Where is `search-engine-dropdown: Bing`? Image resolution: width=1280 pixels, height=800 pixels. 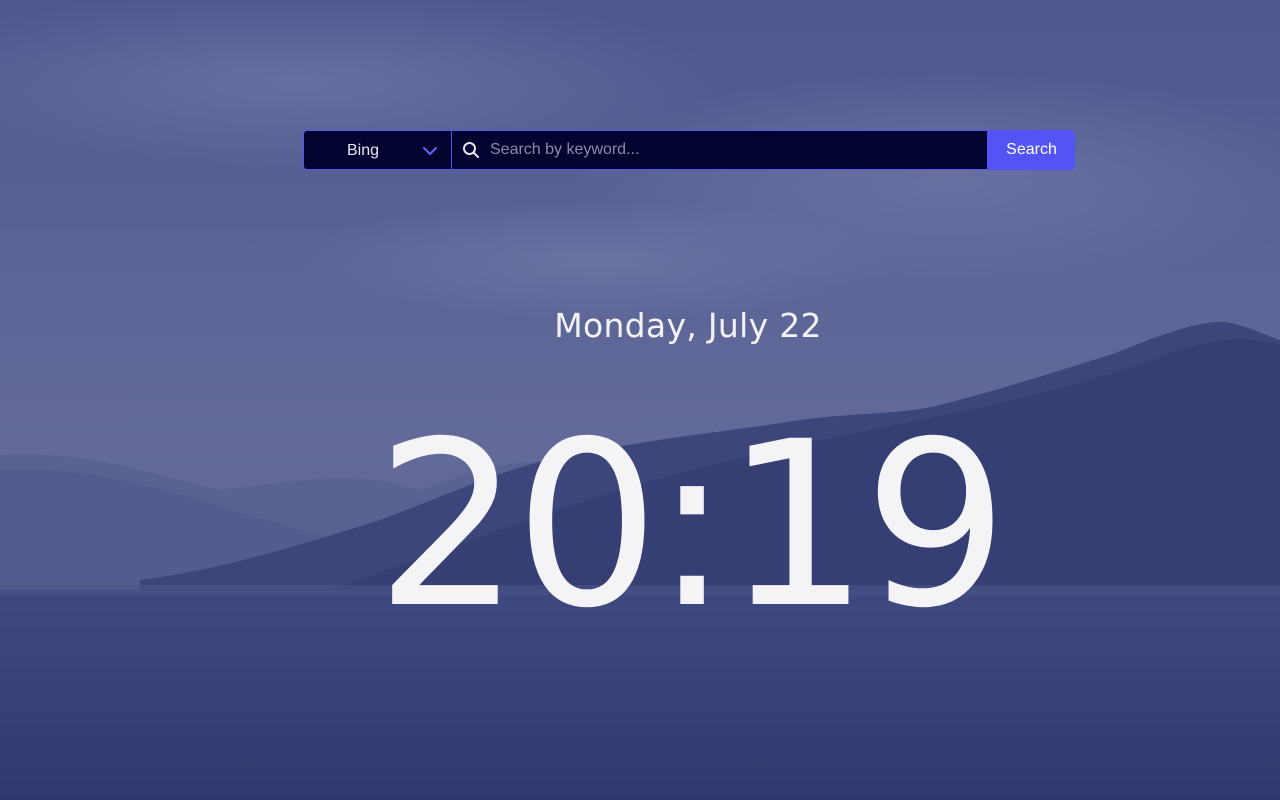 search-engine-dropdown: Bing is located at coordinates (377, 150).